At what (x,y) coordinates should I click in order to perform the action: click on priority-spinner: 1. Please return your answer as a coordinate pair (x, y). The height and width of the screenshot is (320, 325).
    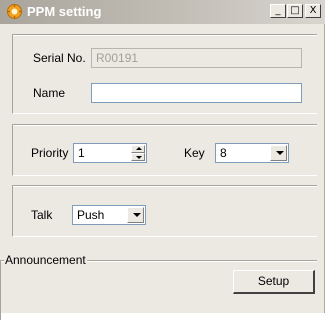
    Looking at the image, I should click on (110, 153).